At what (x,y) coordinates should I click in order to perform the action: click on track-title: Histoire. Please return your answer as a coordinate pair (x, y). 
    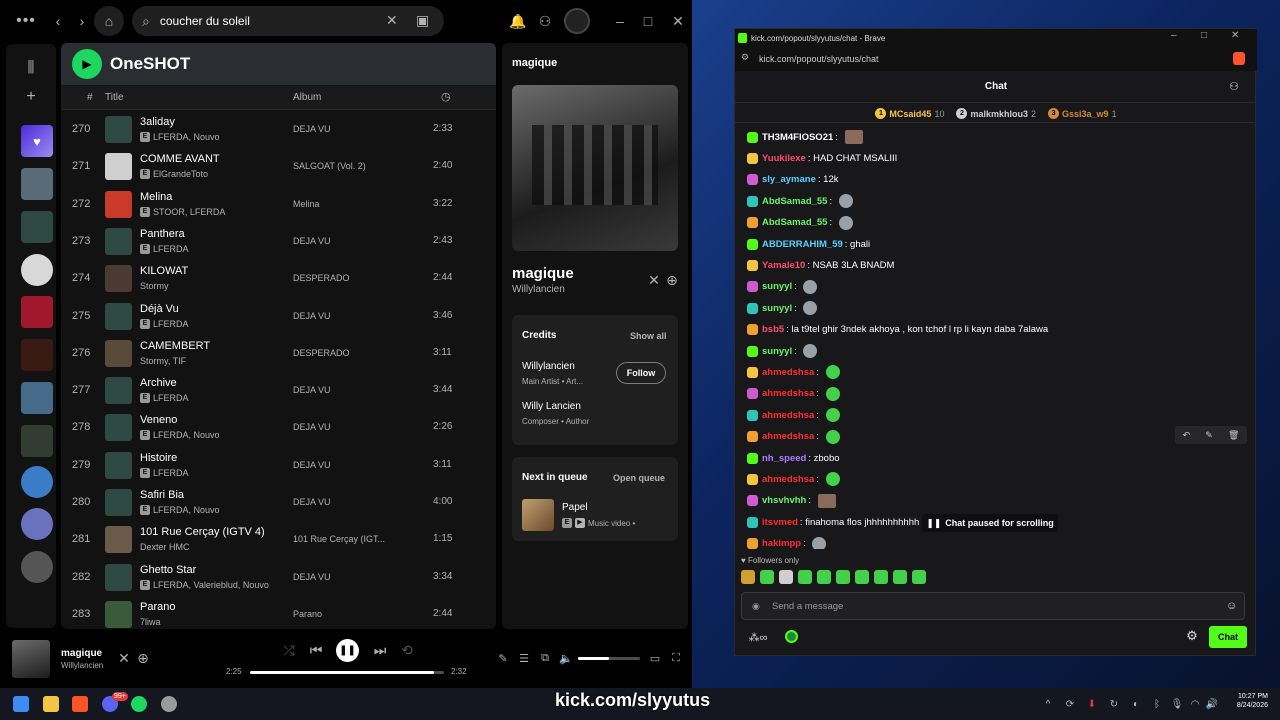
    Looking at the image, I should click on (158, 458).